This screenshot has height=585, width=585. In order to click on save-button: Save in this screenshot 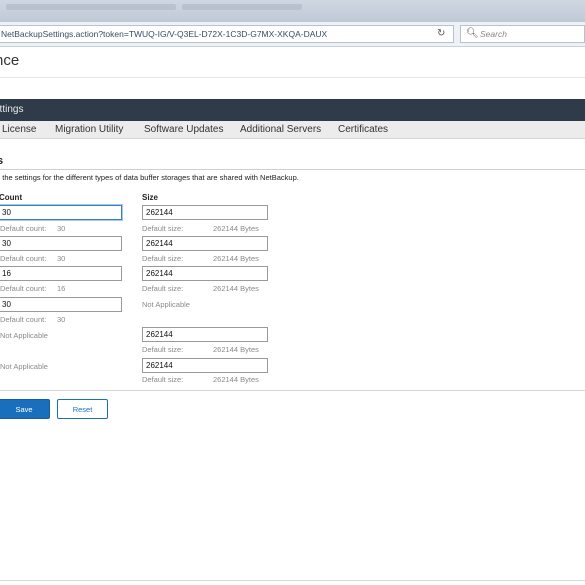, I will do `click(25, 409)`.